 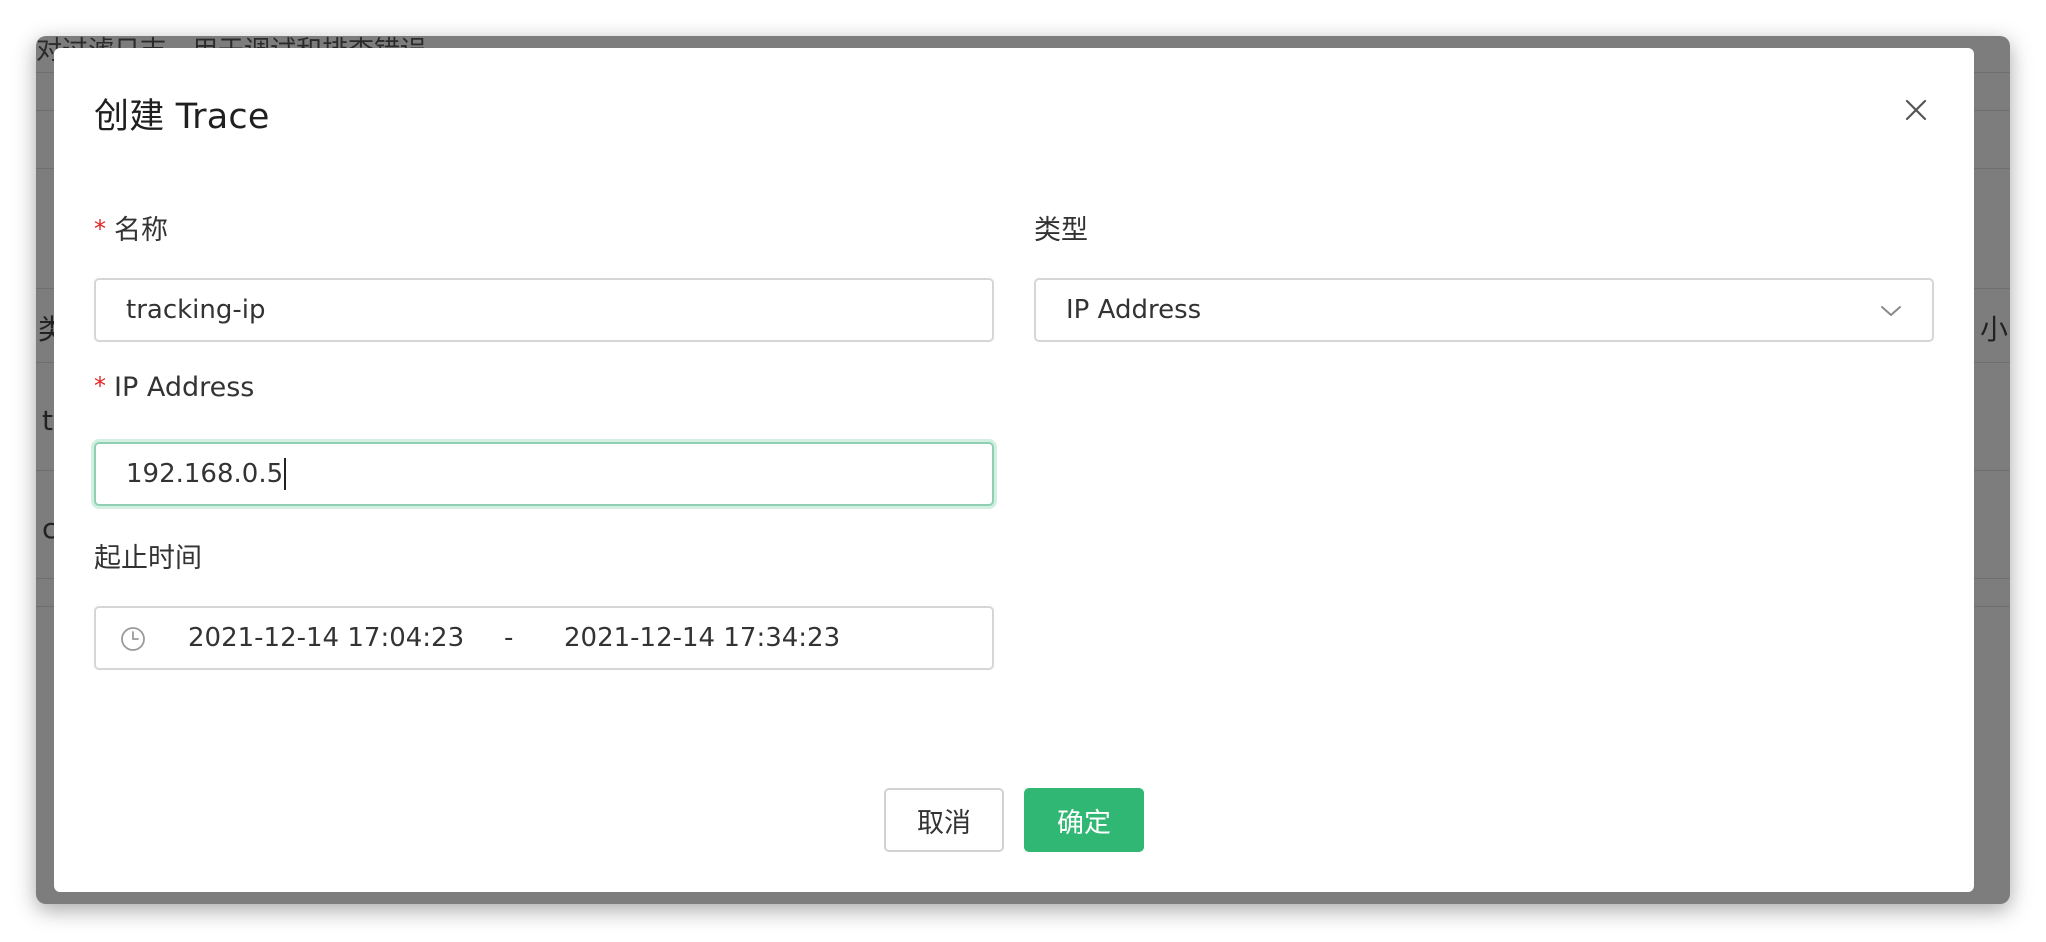 What do you see at coordinates (1993, 329) in the screenshot?
I see `background-header-fragment: 小` at bounding box center [1993, 329].